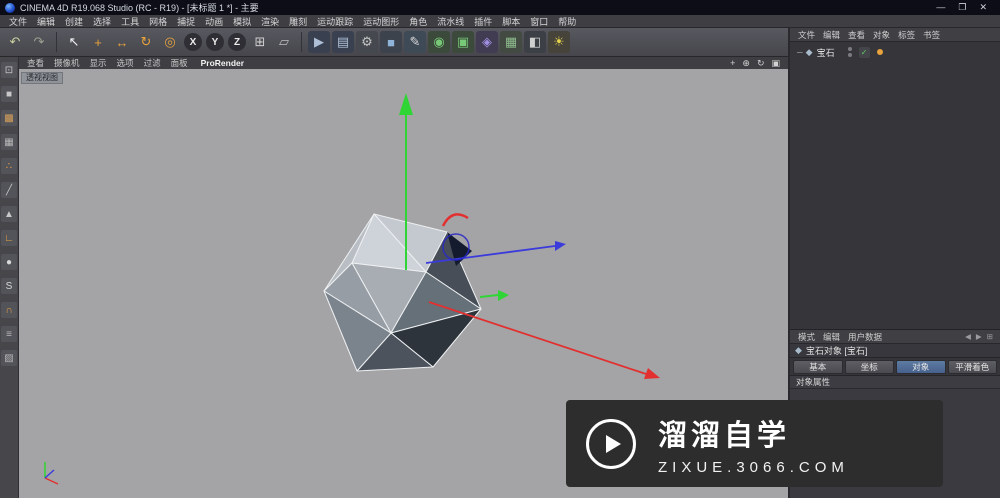 This screenshot has height=498, width=1000. I want to click on undo-button: ↶, so click(15, 42).